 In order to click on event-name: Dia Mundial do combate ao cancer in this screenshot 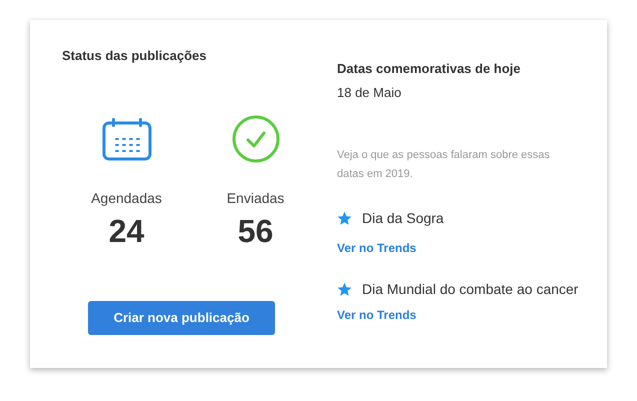, I will do `click(470, 289)`.